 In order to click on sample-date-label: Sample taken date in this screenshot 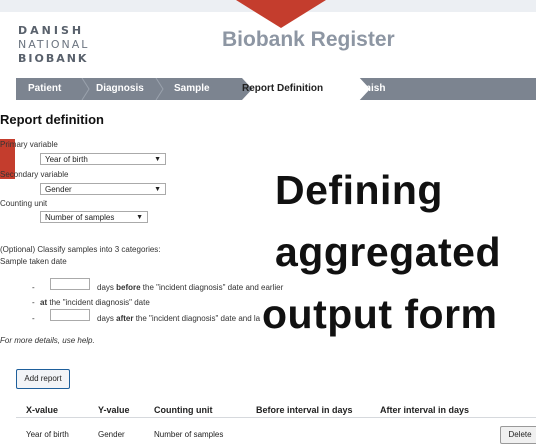, I will do `click(33, 261)`.